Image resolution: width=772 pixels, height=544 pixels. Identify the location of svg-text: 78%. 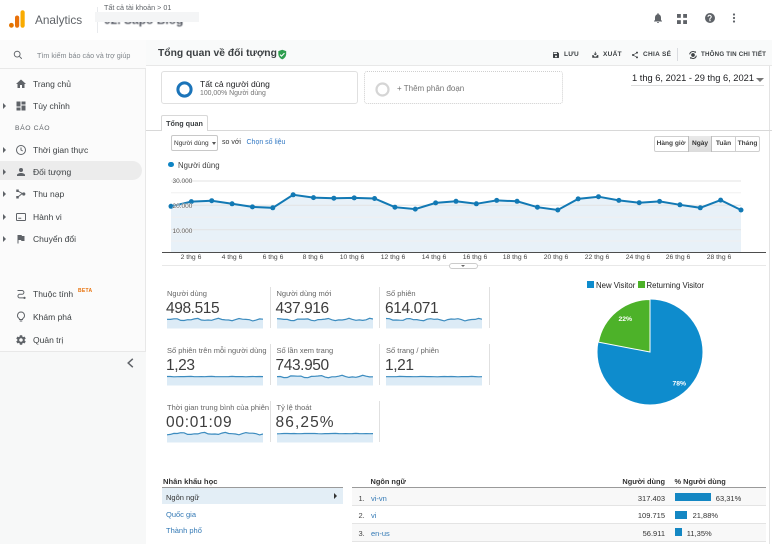
(680, 384).